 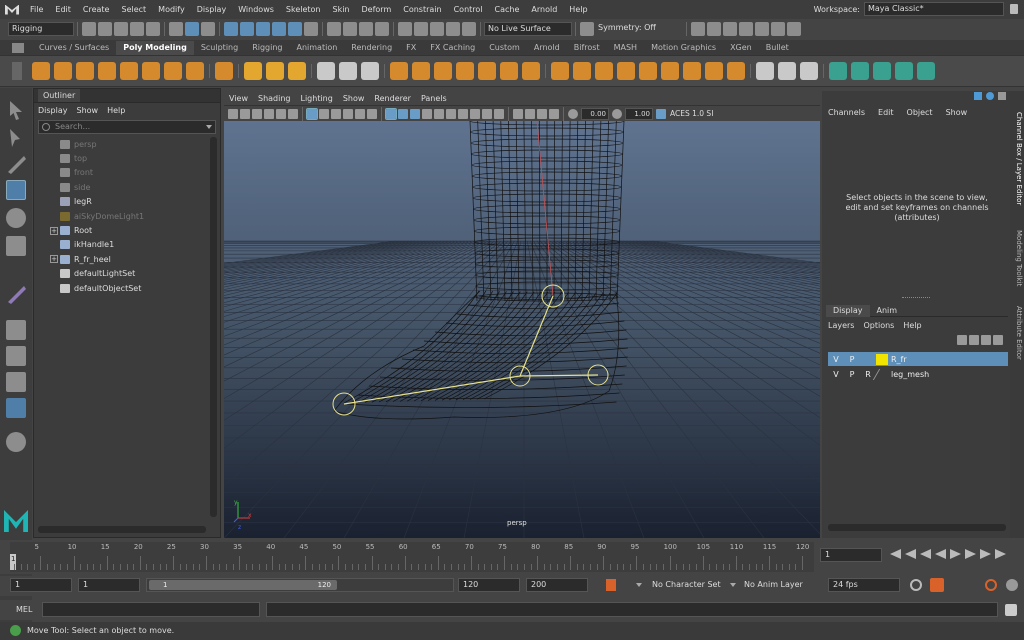 I want to click on open-scene-icon, so click(x=105, y=29).